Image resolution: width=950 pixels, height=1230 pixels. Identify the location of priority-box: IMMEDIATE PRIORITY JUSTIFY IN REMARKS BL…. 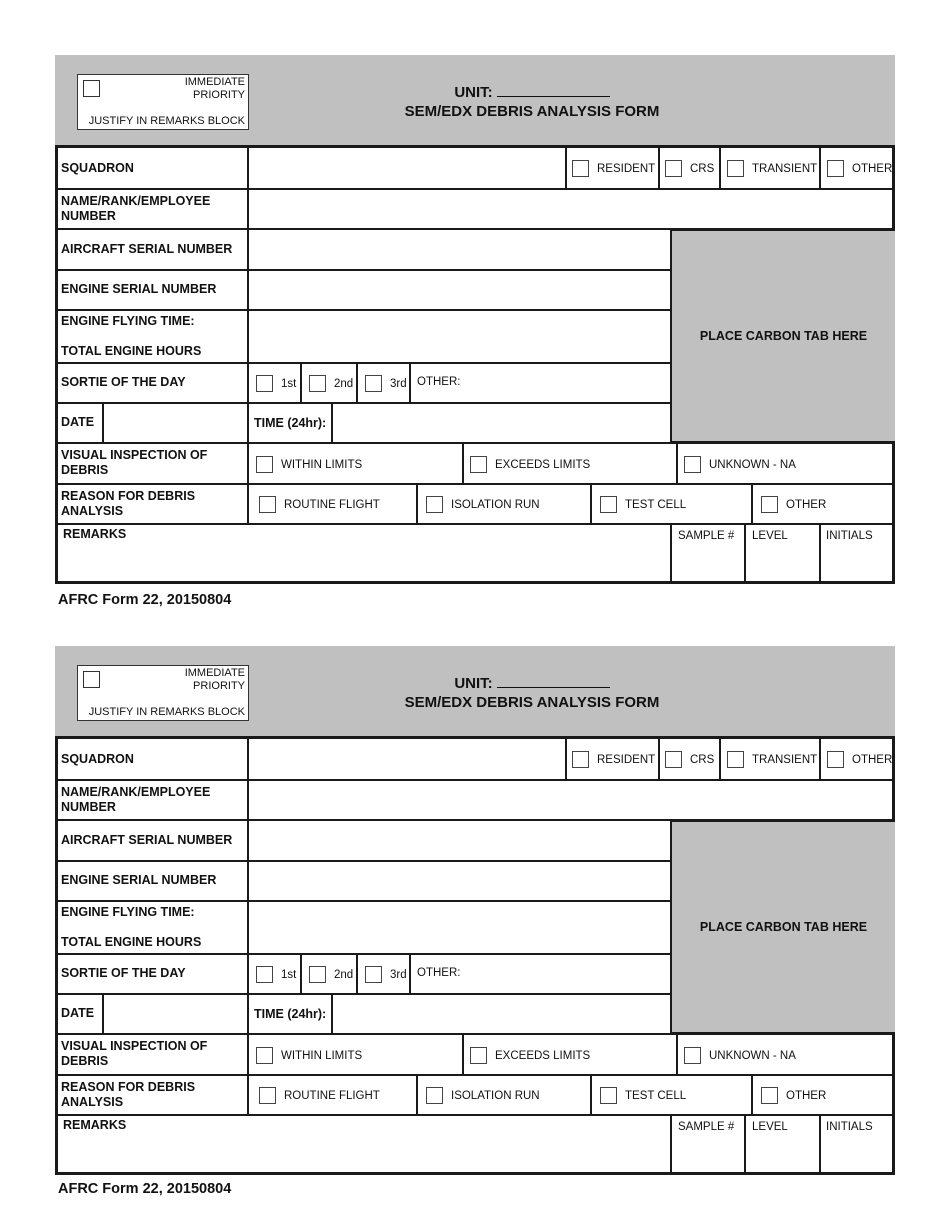
(163, 102).